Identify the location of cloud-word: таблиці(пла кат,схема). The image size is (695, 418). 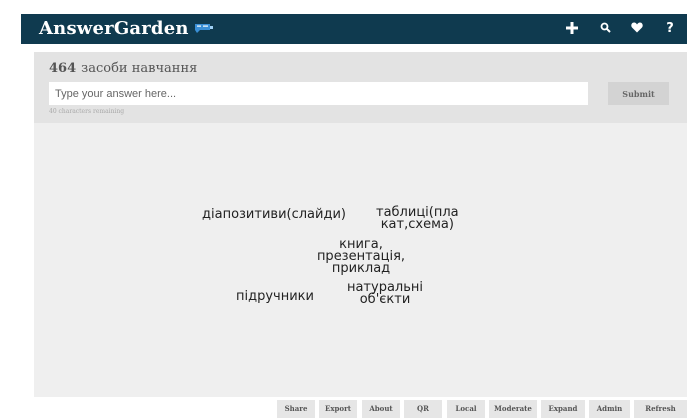
(417, 219).